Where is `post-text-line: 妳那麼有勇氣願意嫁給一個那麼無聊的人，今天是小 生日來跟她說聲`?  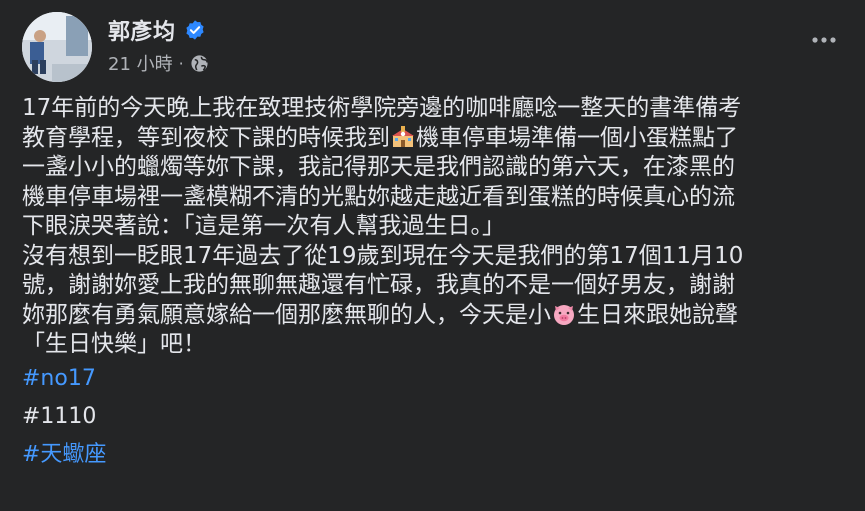 post-text-line: 妳那麼有勇氣願意嫁給一個那麼無聊的人，今天是小 生日來跟她說聲 is located at coordinates (437, 316).